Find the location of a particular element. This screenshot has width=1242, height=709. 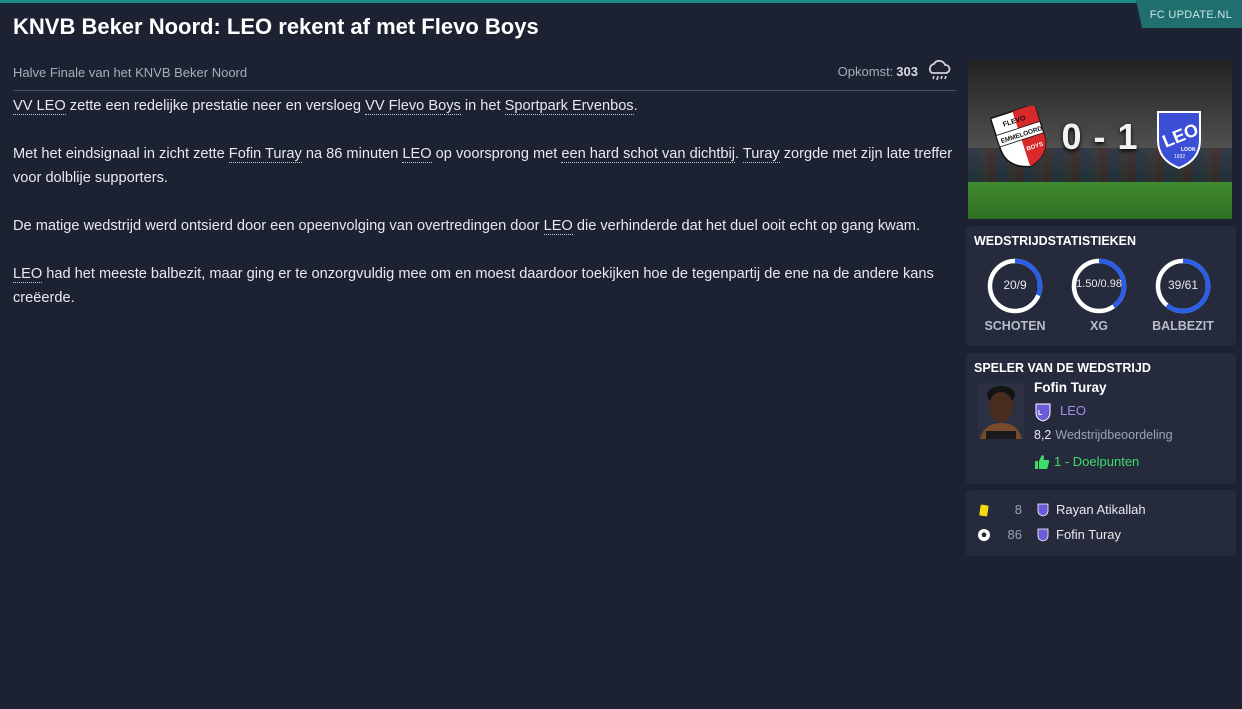

source-tag: FC UPDATE.NL is located at coordinates (1189, 14).